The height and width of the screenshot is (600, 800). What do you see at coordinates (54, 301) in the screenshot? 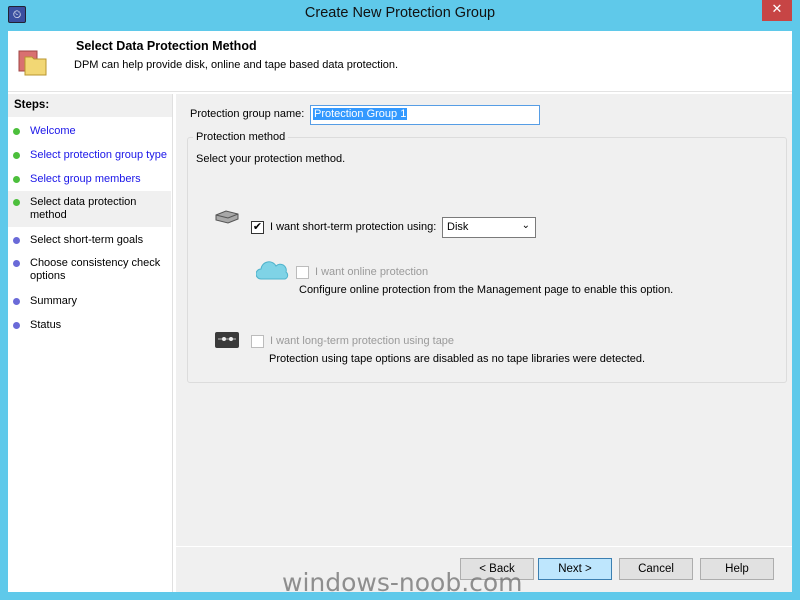
I see `step-label: Summary` at bounding box center [54, 301].